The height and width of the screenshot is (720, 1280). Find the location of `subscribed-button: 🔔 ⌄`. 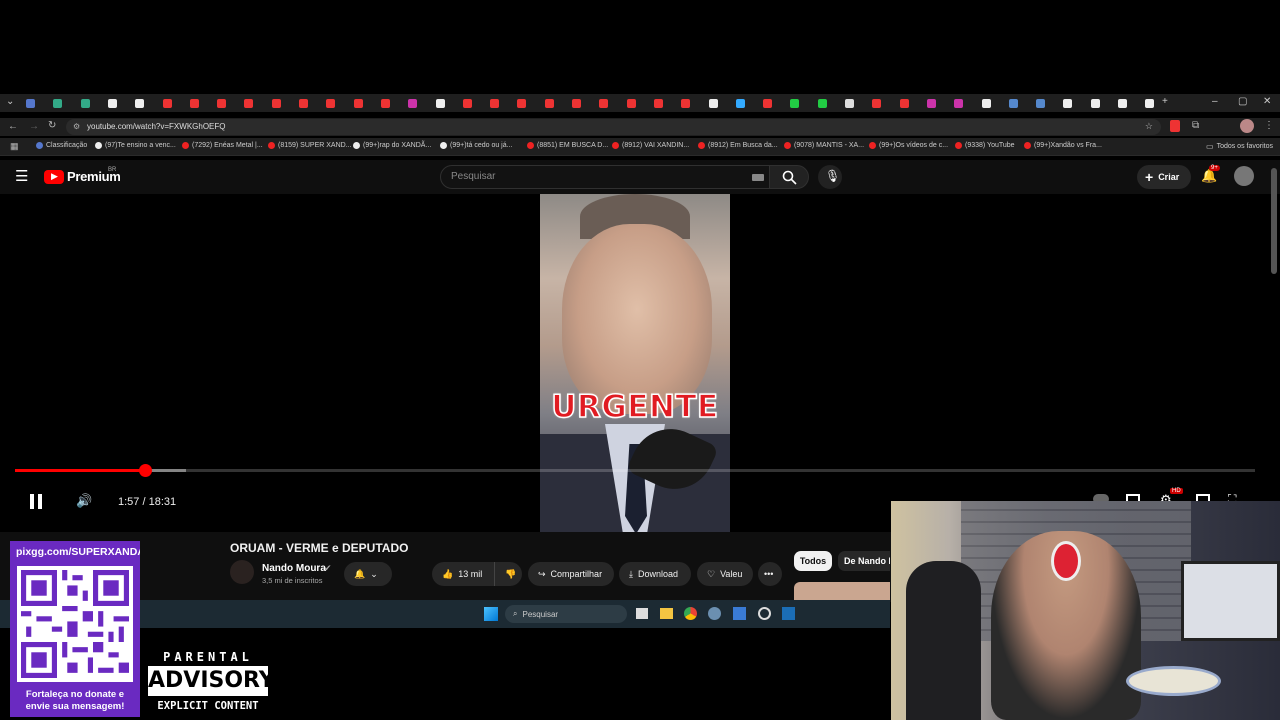

subscribed-button: 🔔 ⌄ is located at coordinates (368, 574).